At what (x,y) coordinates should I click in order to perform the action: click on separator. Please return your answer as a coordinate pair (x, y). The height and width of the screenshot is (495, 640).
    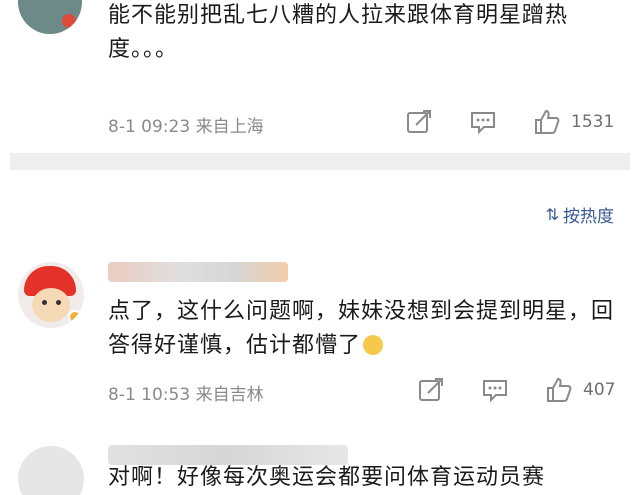
    Looking at the image, I should click on (320, 161).